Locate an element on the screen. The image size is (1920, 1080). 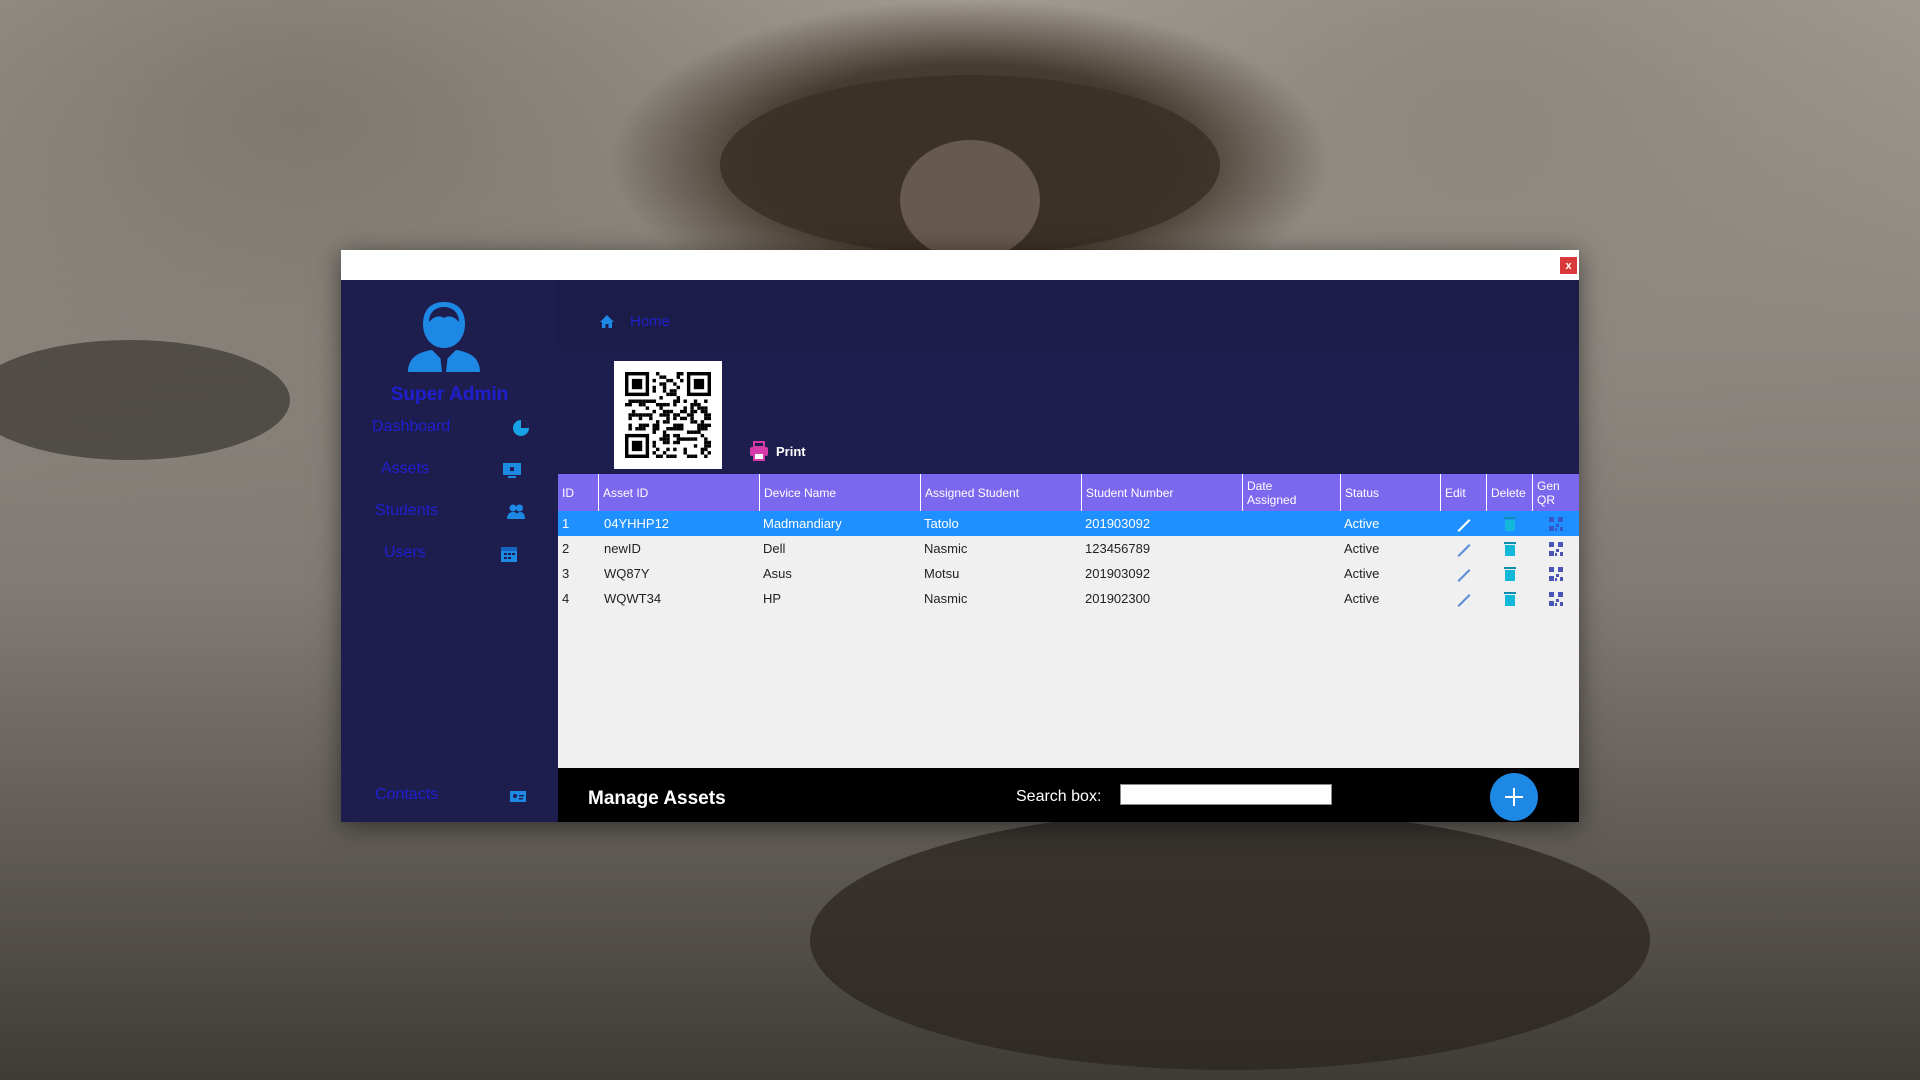
table-row: 4 WQWT34 HP Nasmic 201902300 Active is located at coordinates (1068, 598).